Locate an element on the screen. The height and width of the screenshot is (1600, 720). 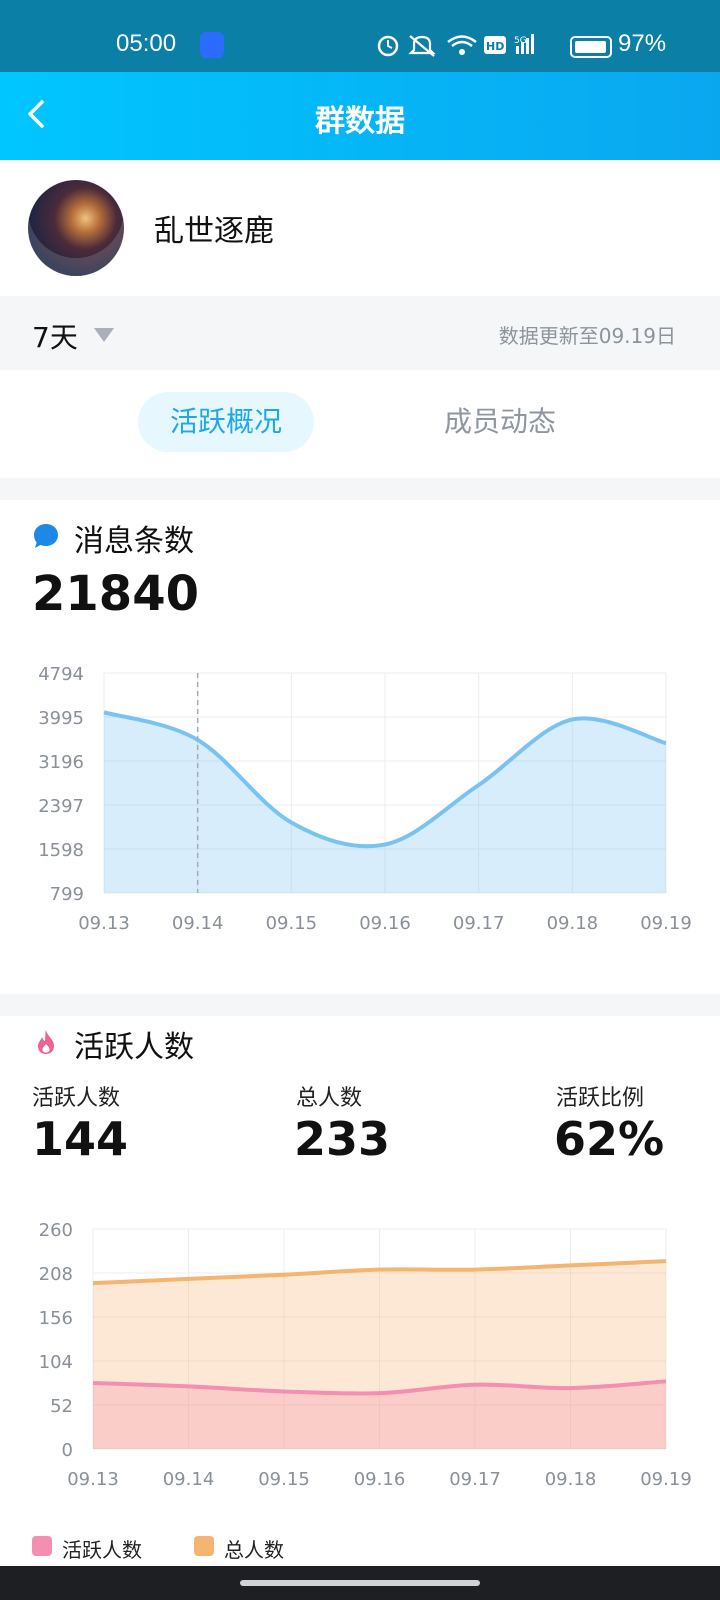
status-time: 05:00 is located at coordinates (146, 43).